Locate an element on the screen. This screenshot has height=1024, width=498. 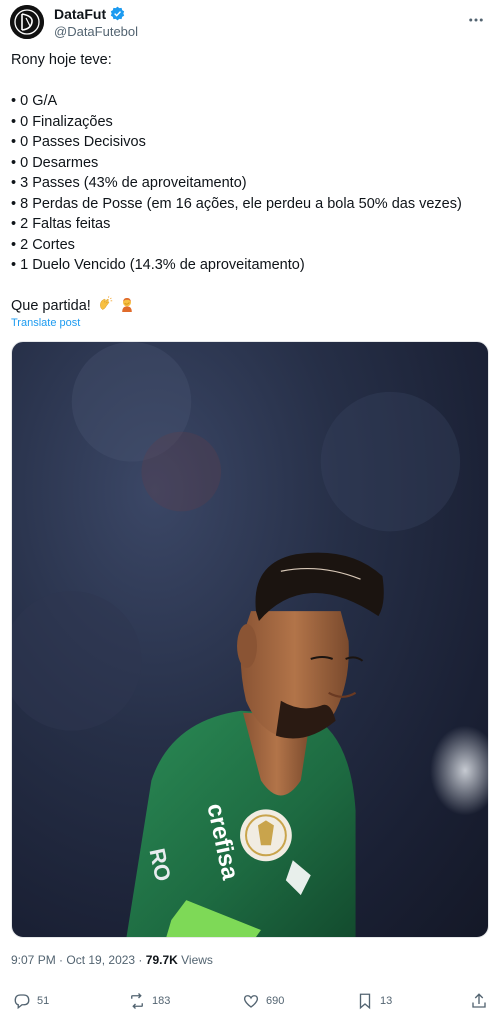
datafut-logo-icon is located at coordinates (27, 22).